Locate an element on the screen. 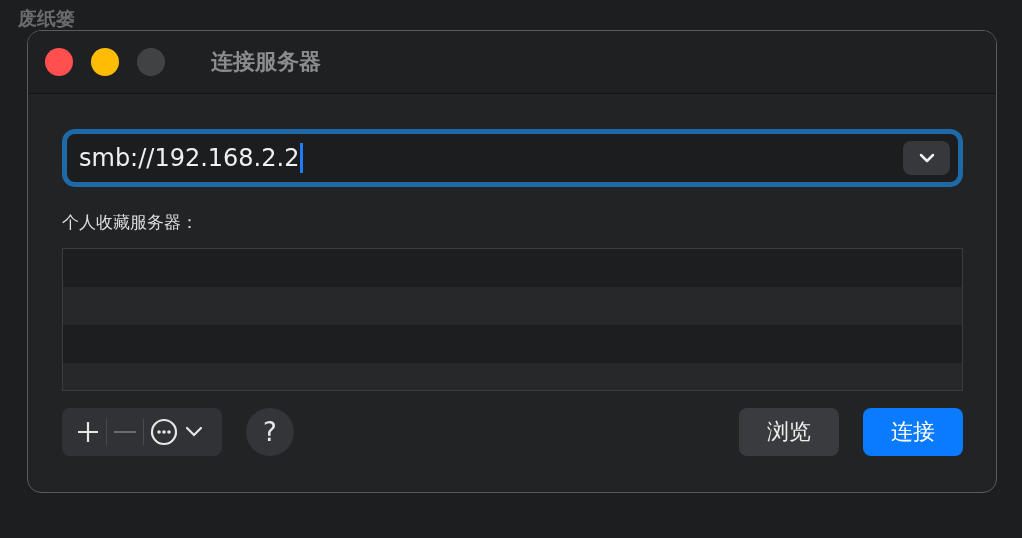 The image size is (1022, 538). dropdown-button is located at coordinates (926, 158).